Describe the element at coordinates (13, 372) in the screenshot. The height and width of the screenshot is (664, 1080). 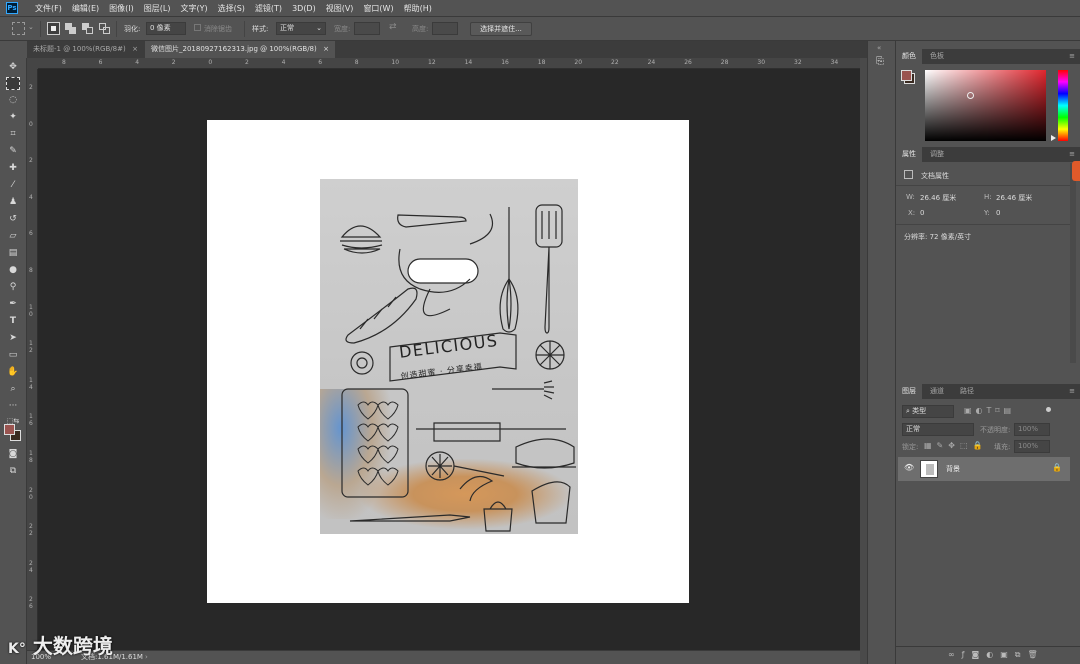
I see `hand-tool-icon: ✋` at that location.